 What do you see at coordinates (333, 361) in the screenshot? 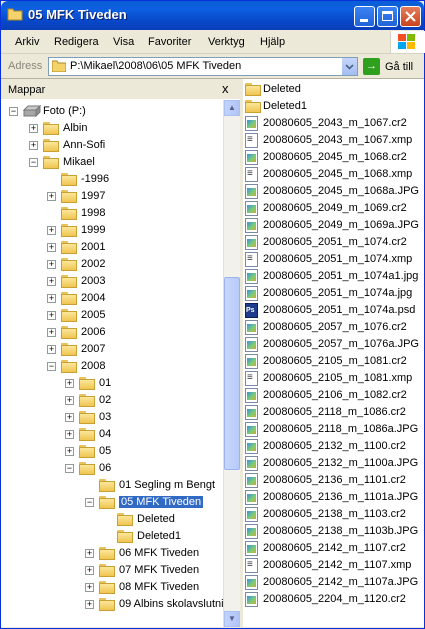
I see `file-list-item: 20080605_2105_m_1081.cr2` at bounding box center [333, 361].